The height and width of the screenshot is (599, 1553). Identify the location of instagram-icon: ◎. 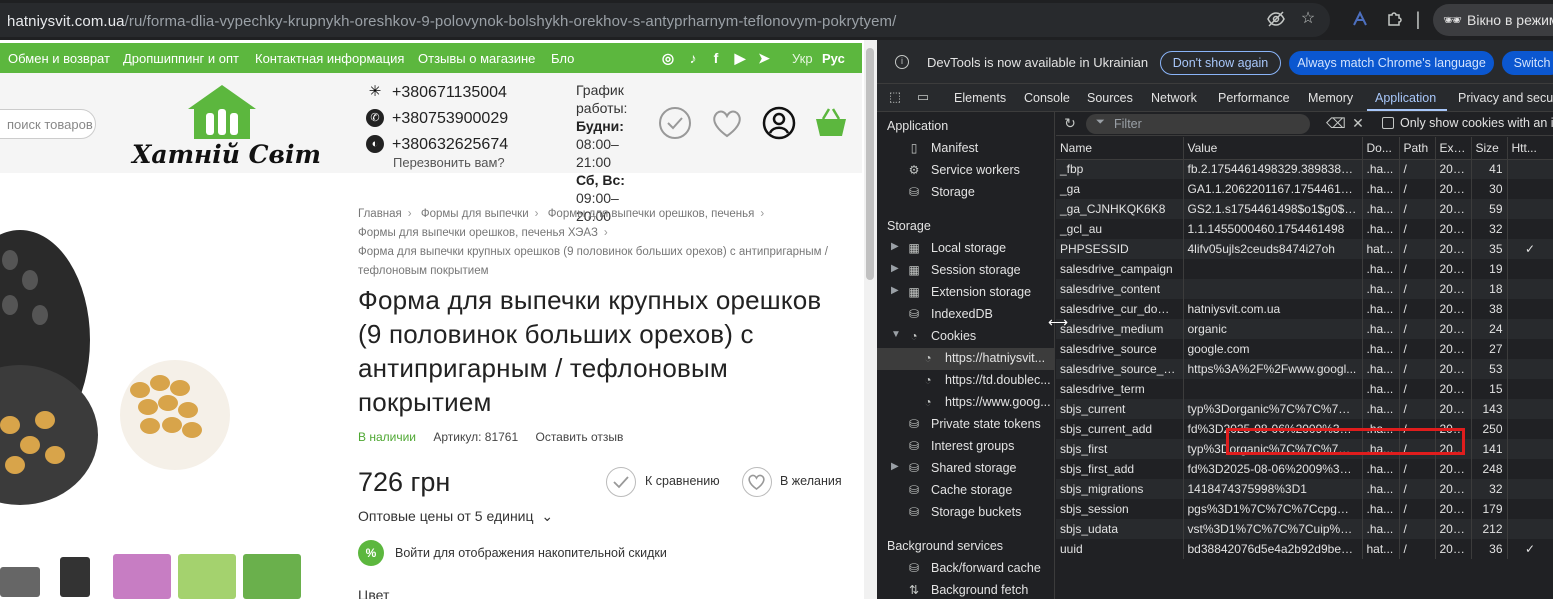
(668, 58).